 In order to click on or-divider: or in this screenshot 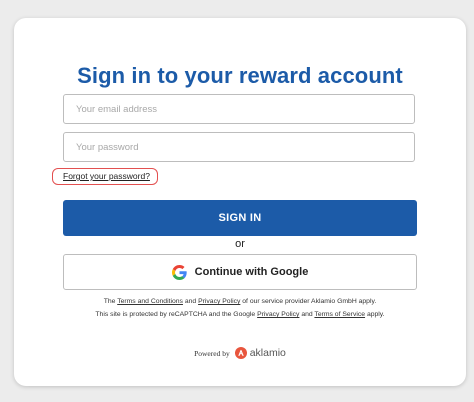, I will do `click(240, 244)`.